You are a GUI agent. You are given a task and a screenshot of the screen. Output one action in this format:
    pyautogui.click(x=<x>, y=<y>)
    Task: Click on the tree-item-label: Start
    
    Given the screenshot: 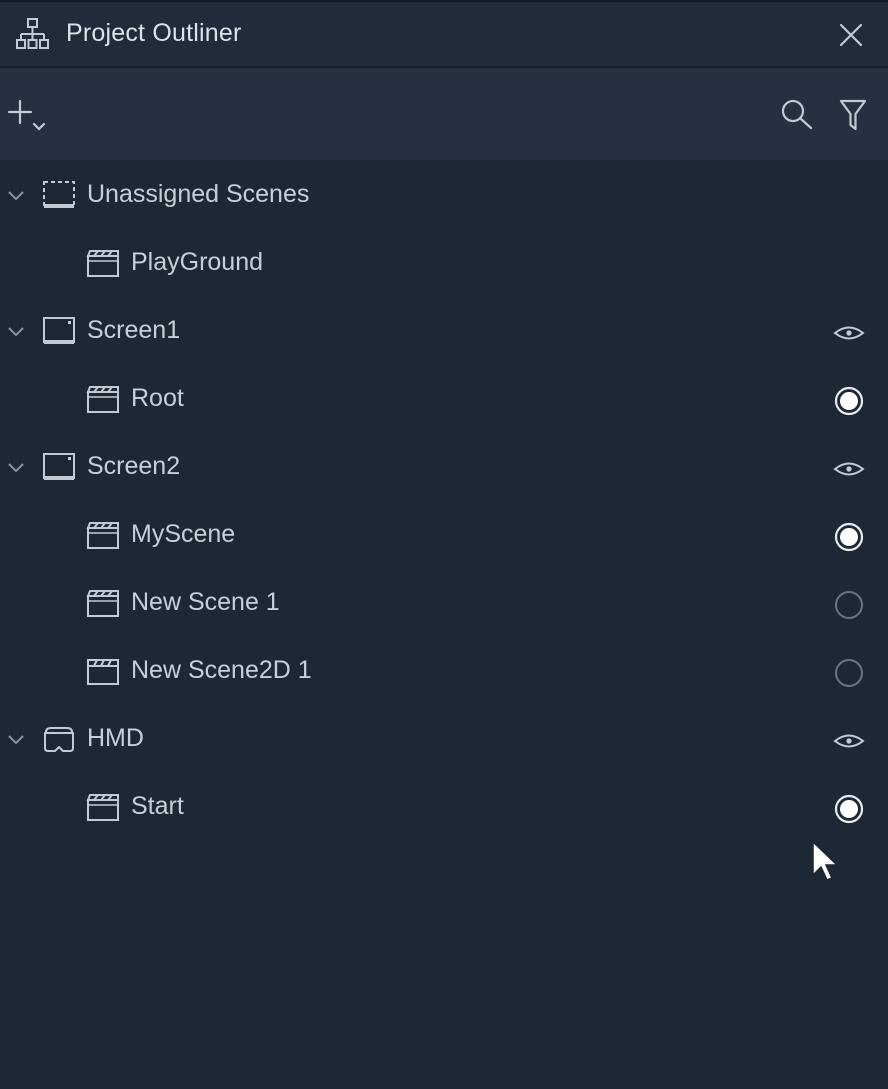 What is the action you would take?
    pyautogui.click(x=157, y=806)
    